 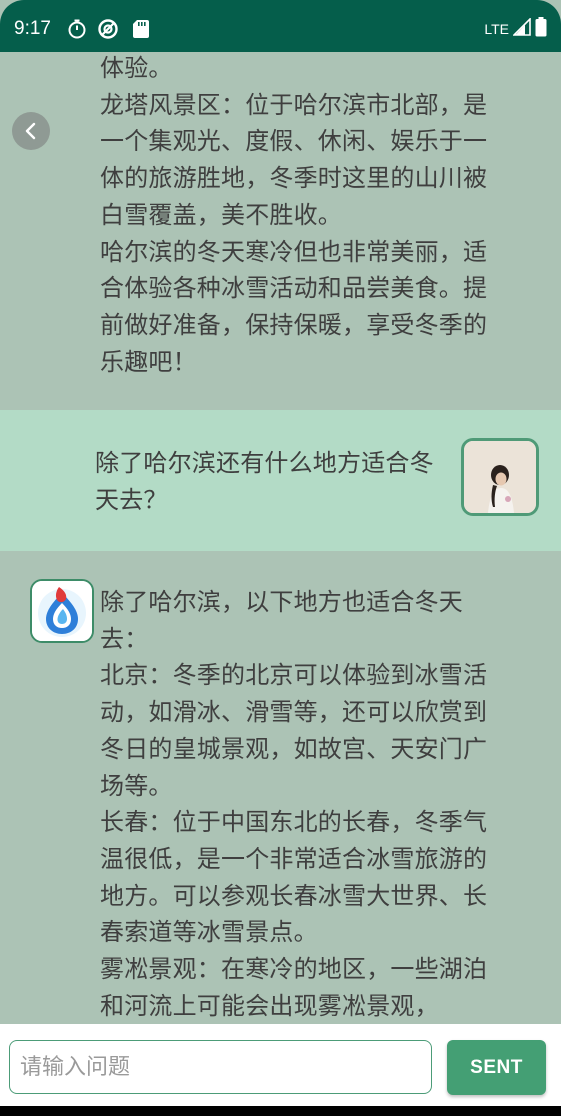 What do you see at coordinates (496, 1067) in the screenshot?
I see `send-button: SENT` at bounding box center [496, 1067].